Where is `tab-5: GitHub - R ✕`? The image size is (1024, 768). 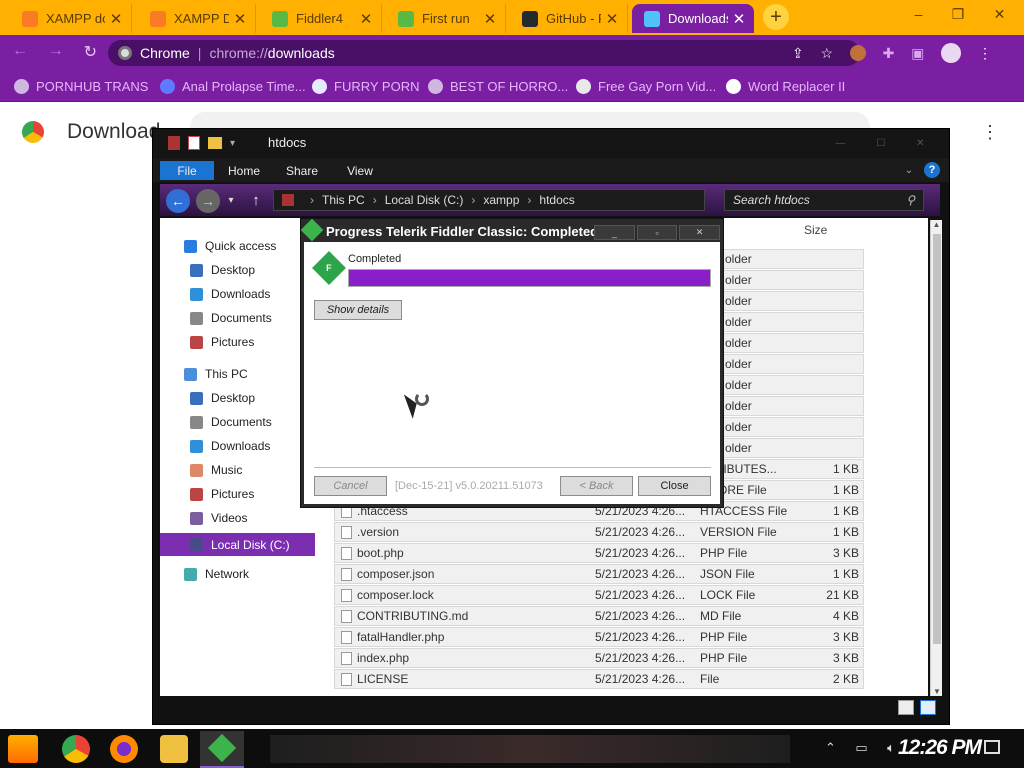 tab-5: GitHub - R ✕ is located at coordinates (569, 18).